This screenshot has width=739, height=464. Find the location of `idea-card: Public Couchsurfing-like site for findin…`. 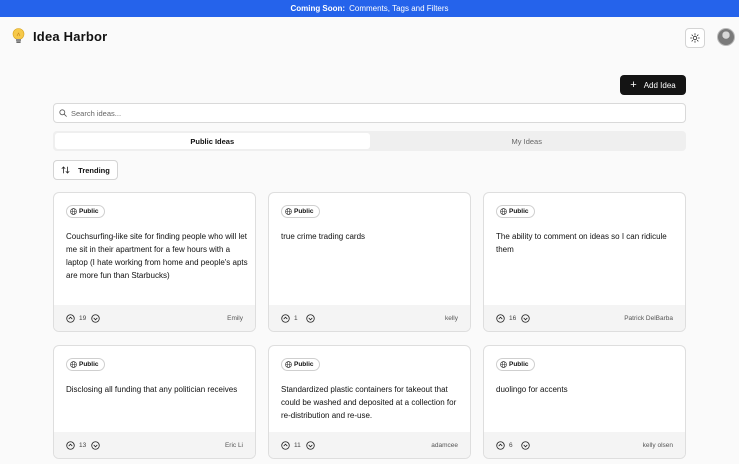

idea-card: Public Couchsurfing-like site for findin… is located at coordinates (154, 262).